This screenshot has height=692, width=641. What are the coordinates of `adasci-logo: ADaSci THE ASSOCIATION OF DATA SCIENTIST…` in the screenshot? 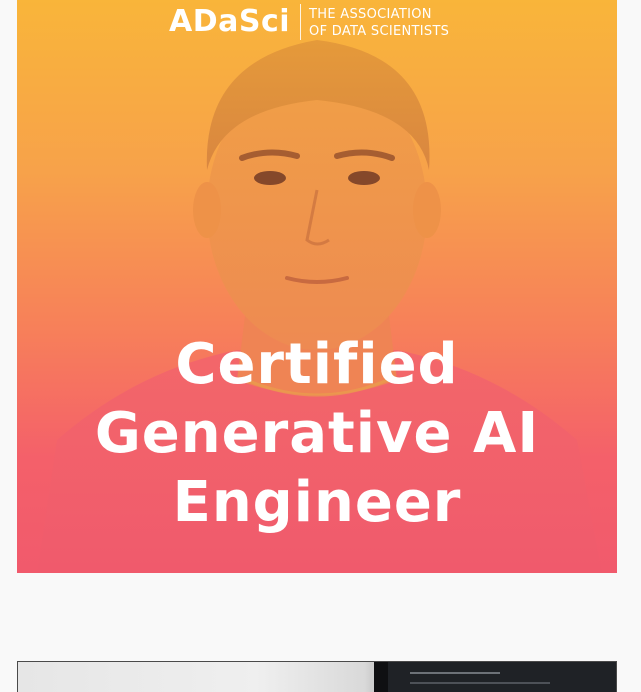 It's located at (309, 22).